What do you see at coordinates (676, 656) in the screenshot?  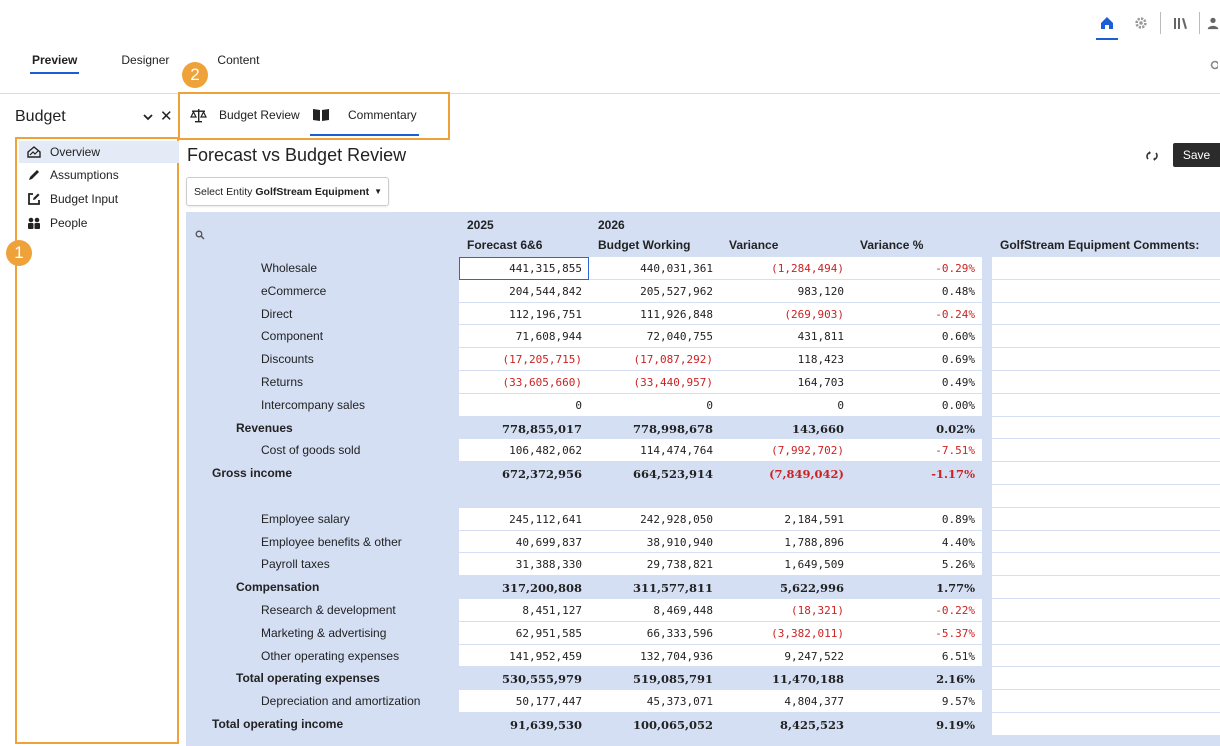 I see `table-cell: 132,704,936` at bounding box center [676, 656].